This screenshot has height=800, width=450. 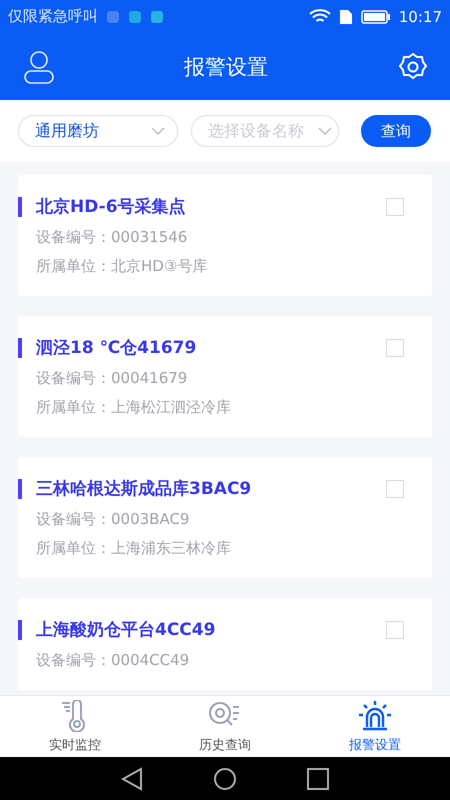 What do you see at coordinates (420, 17) in the screenshot?
I see `clock-text: 10:17` at bounding box center [420, 17].